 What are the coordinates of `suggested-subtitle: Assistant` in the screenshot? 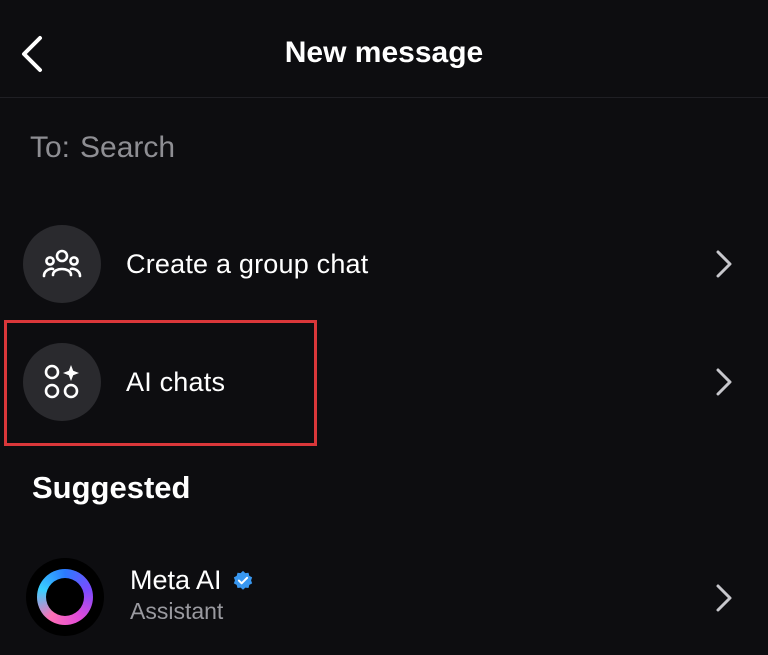 It's located at (177, 611).